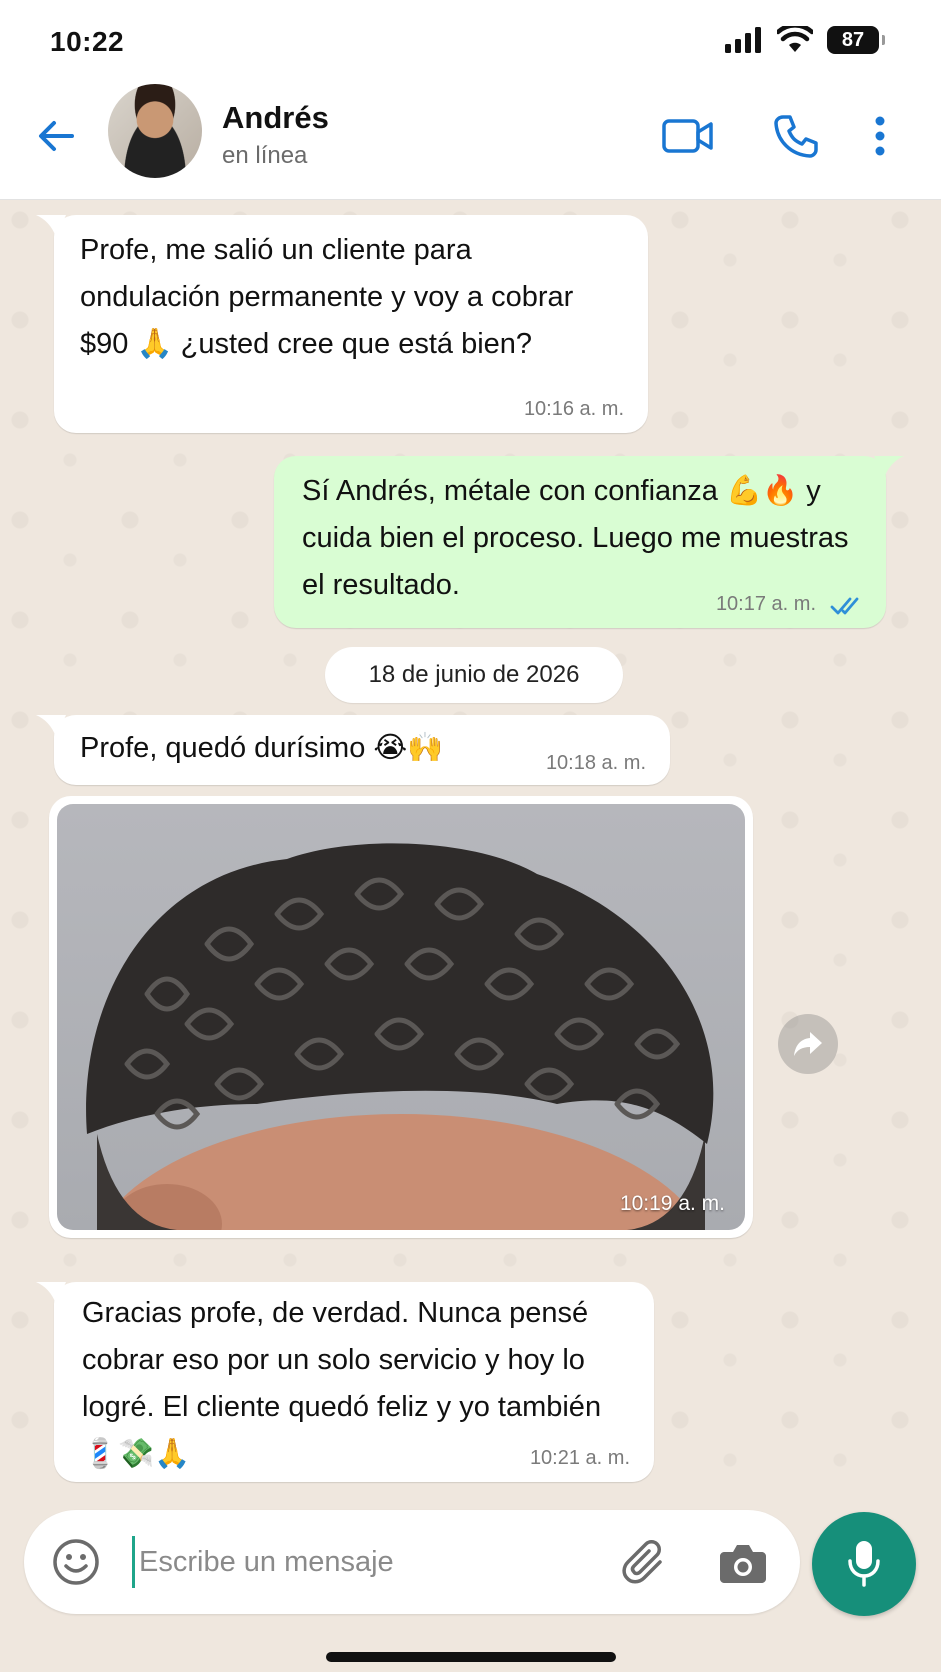 This screenshot has height=1672, width=941. I want to click on message-time: 10:17 a. m., so click(765, 604).